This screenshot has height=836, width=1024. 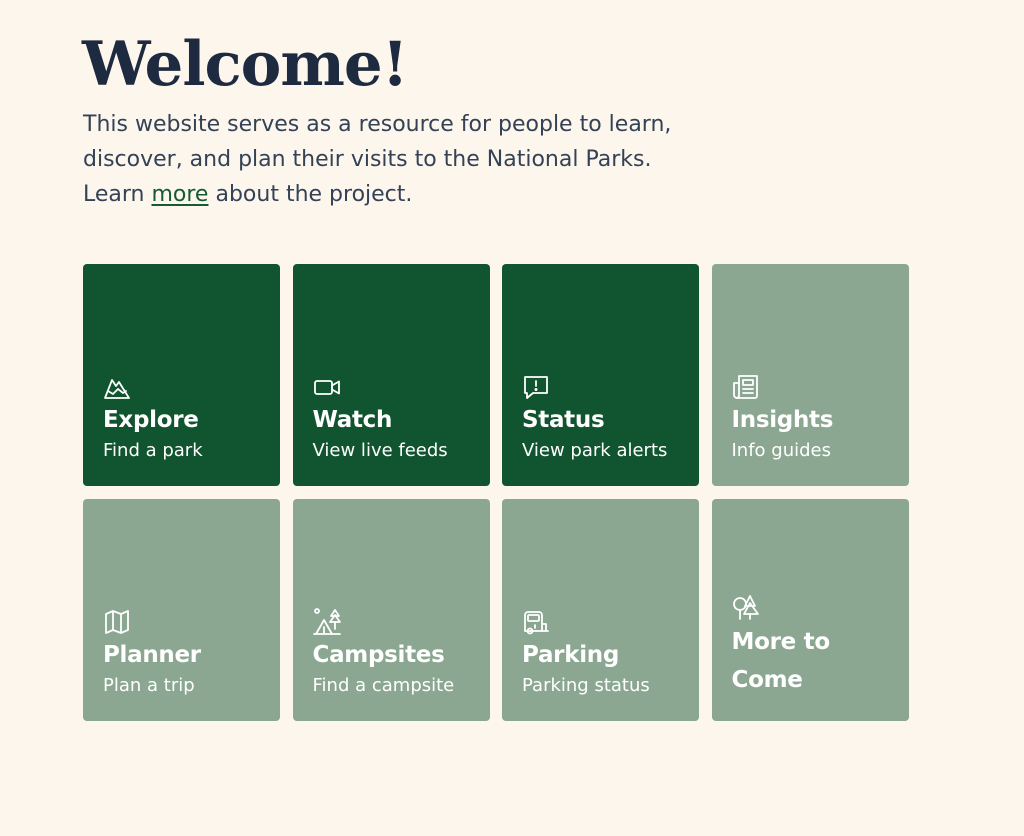 I want to click on page-title: Welcome!, so click(x=245, y=64).